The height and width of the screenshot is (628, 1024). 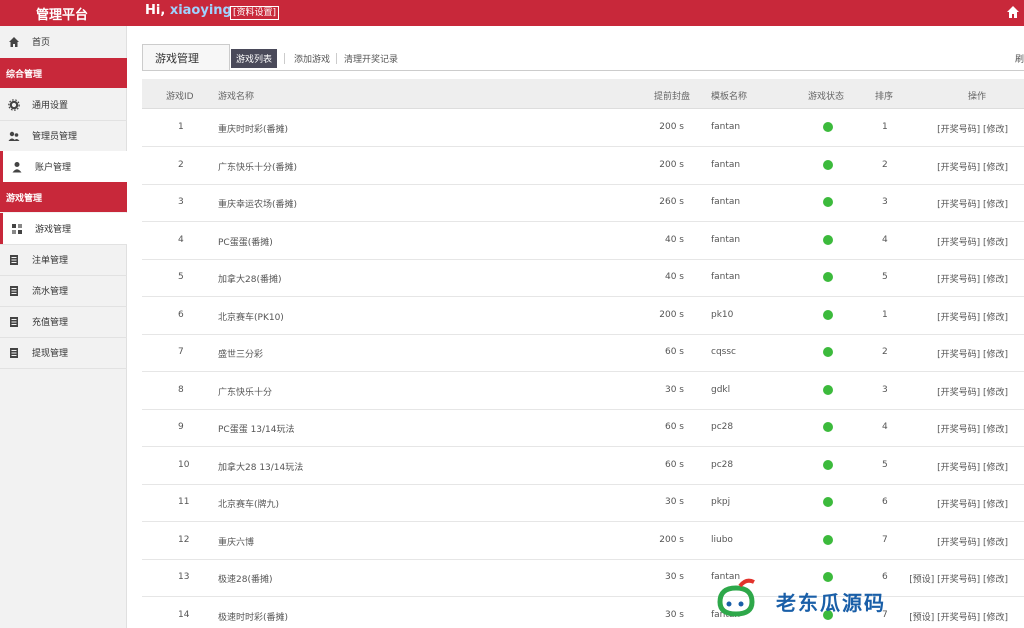 What do you see at coordinates (63, 197) in the screenshot?
I see `sidebar-section-game: 游戏管理` at bounding box center [63, 197].